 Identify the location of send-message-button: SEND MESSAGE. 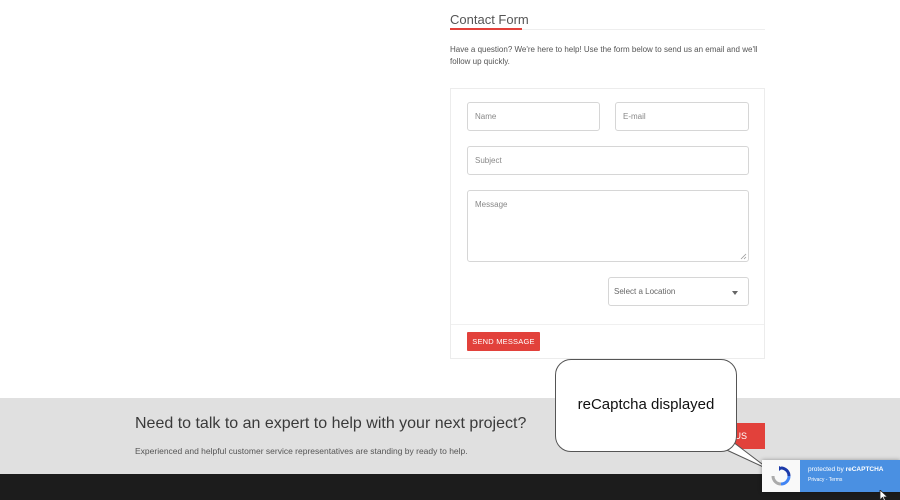
(503, 341).